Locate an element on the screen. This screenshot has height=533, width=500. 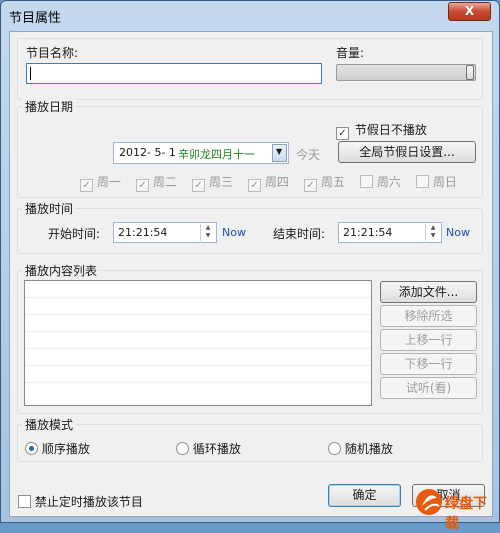
weekday-wed-checkbox: ✓ 周三 is located at coordinates (212, 182).